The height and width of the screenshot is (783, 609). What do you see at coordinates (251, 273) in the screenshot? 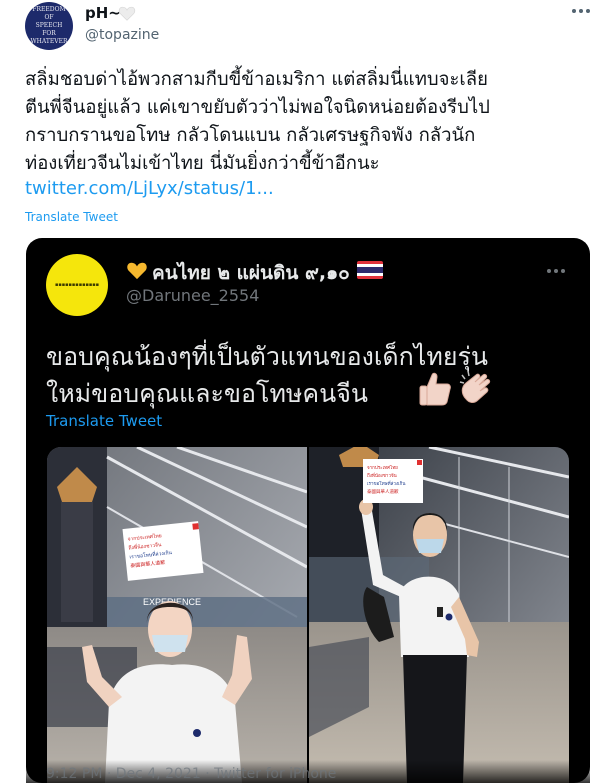
I see `quoted-author-name-text: คนไทย ๒ แผ่นดิน ๙,๑๐` at bounding box center [251, 273].